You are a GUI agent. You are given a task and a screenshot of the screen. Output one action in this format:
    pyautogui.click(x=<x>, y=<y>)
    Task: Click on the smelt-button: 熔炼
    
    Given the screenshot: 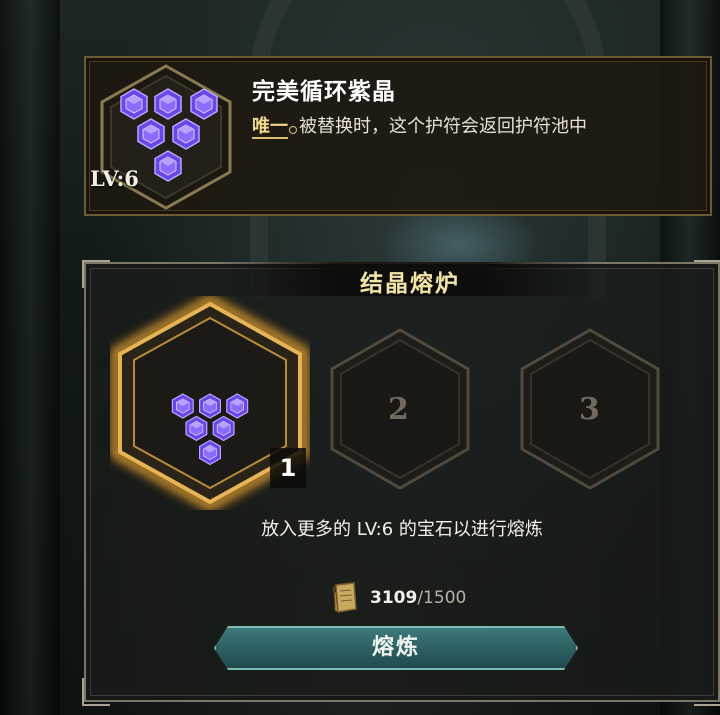 What is the action you would take?
    pyautogui.click(x=396, y=648)
    